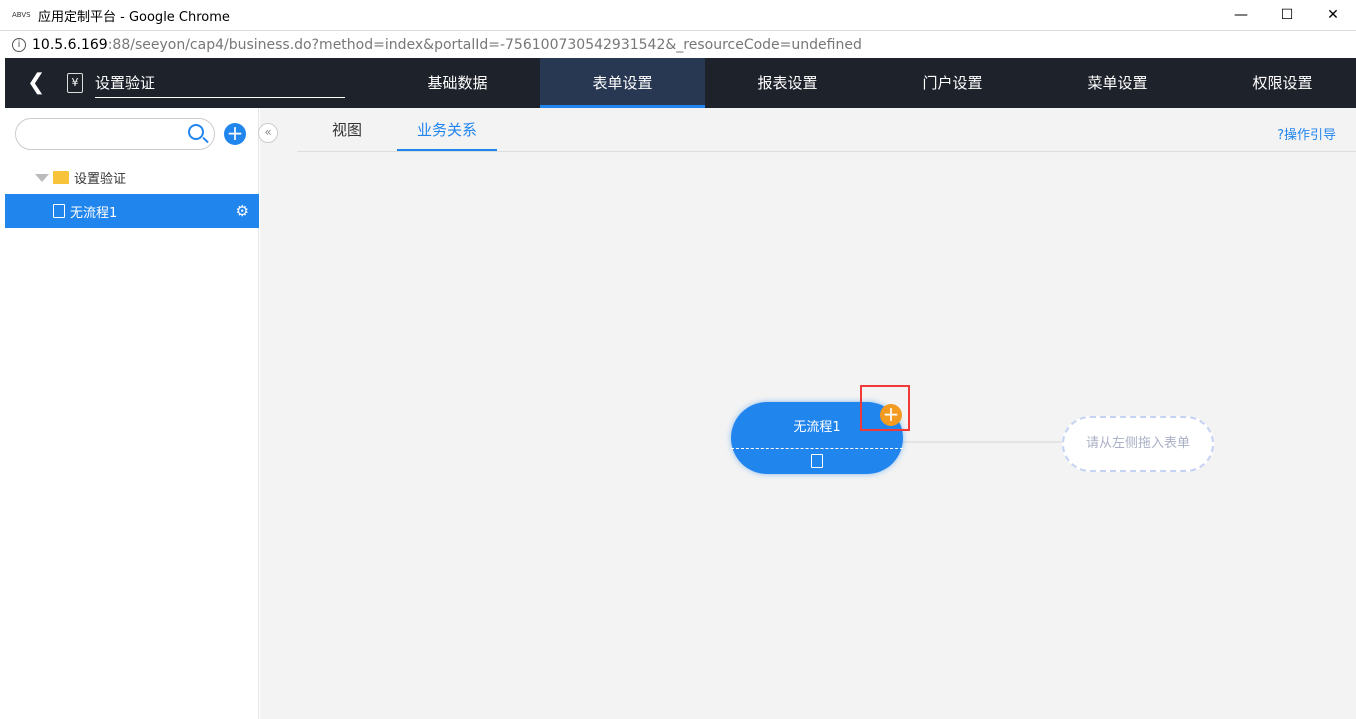  What do you see at coordinates (21, 15) in the screenshot?
I see `app-logo: ABVS` at bounding box center [21, 15].